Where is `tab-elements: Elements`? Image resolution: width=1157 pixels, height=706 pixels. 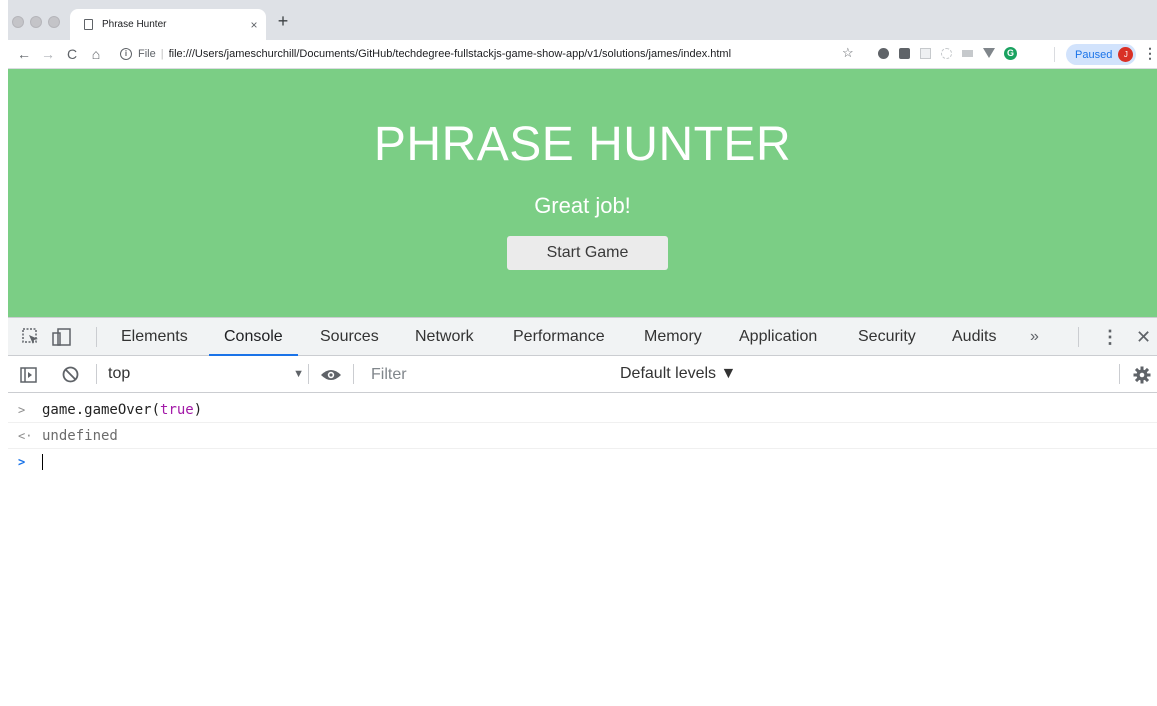
tab-elements: Elements is located at coordinates (154, 337).